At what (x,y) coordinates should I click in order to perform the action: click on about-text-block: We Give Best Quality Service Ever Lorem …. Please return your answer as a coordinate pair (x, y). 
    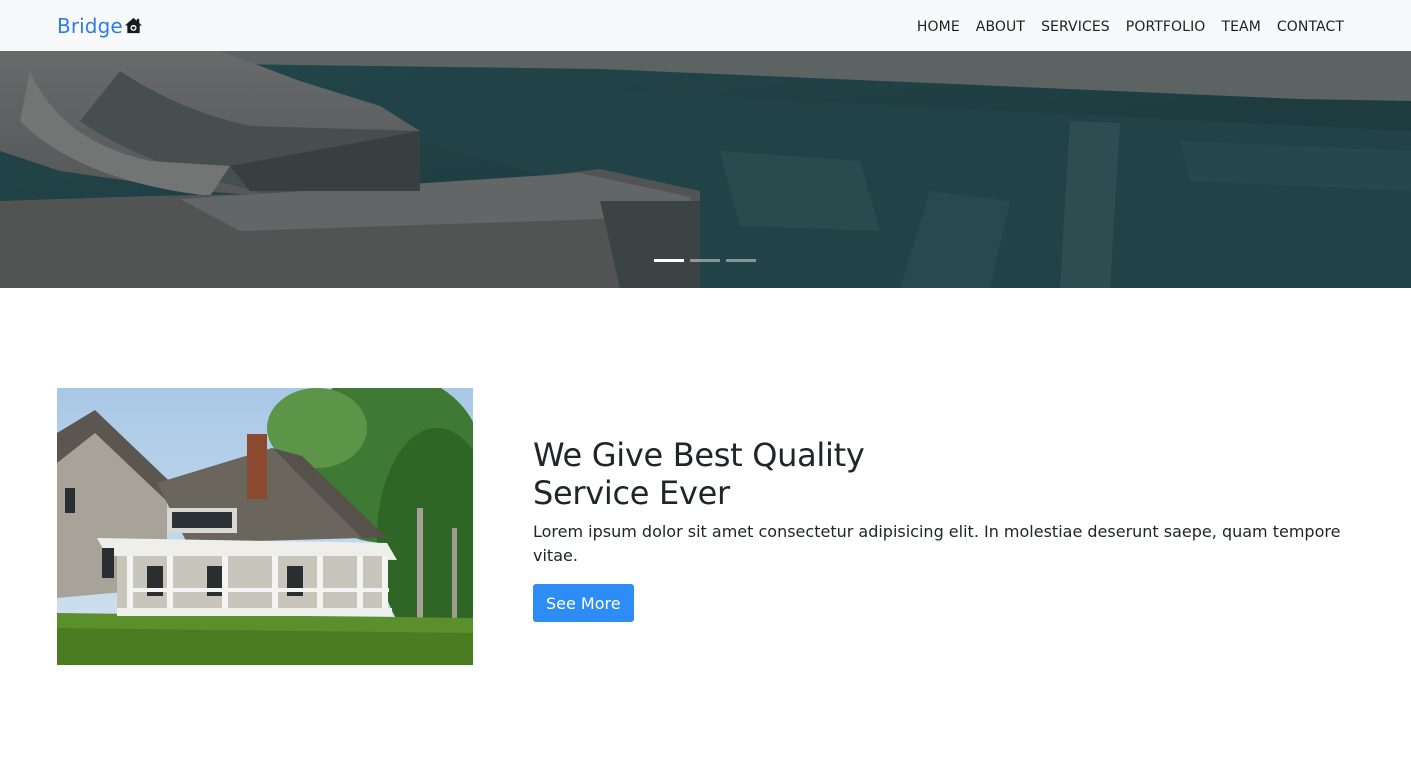
    Looking at the image, I should click on (943, 529).